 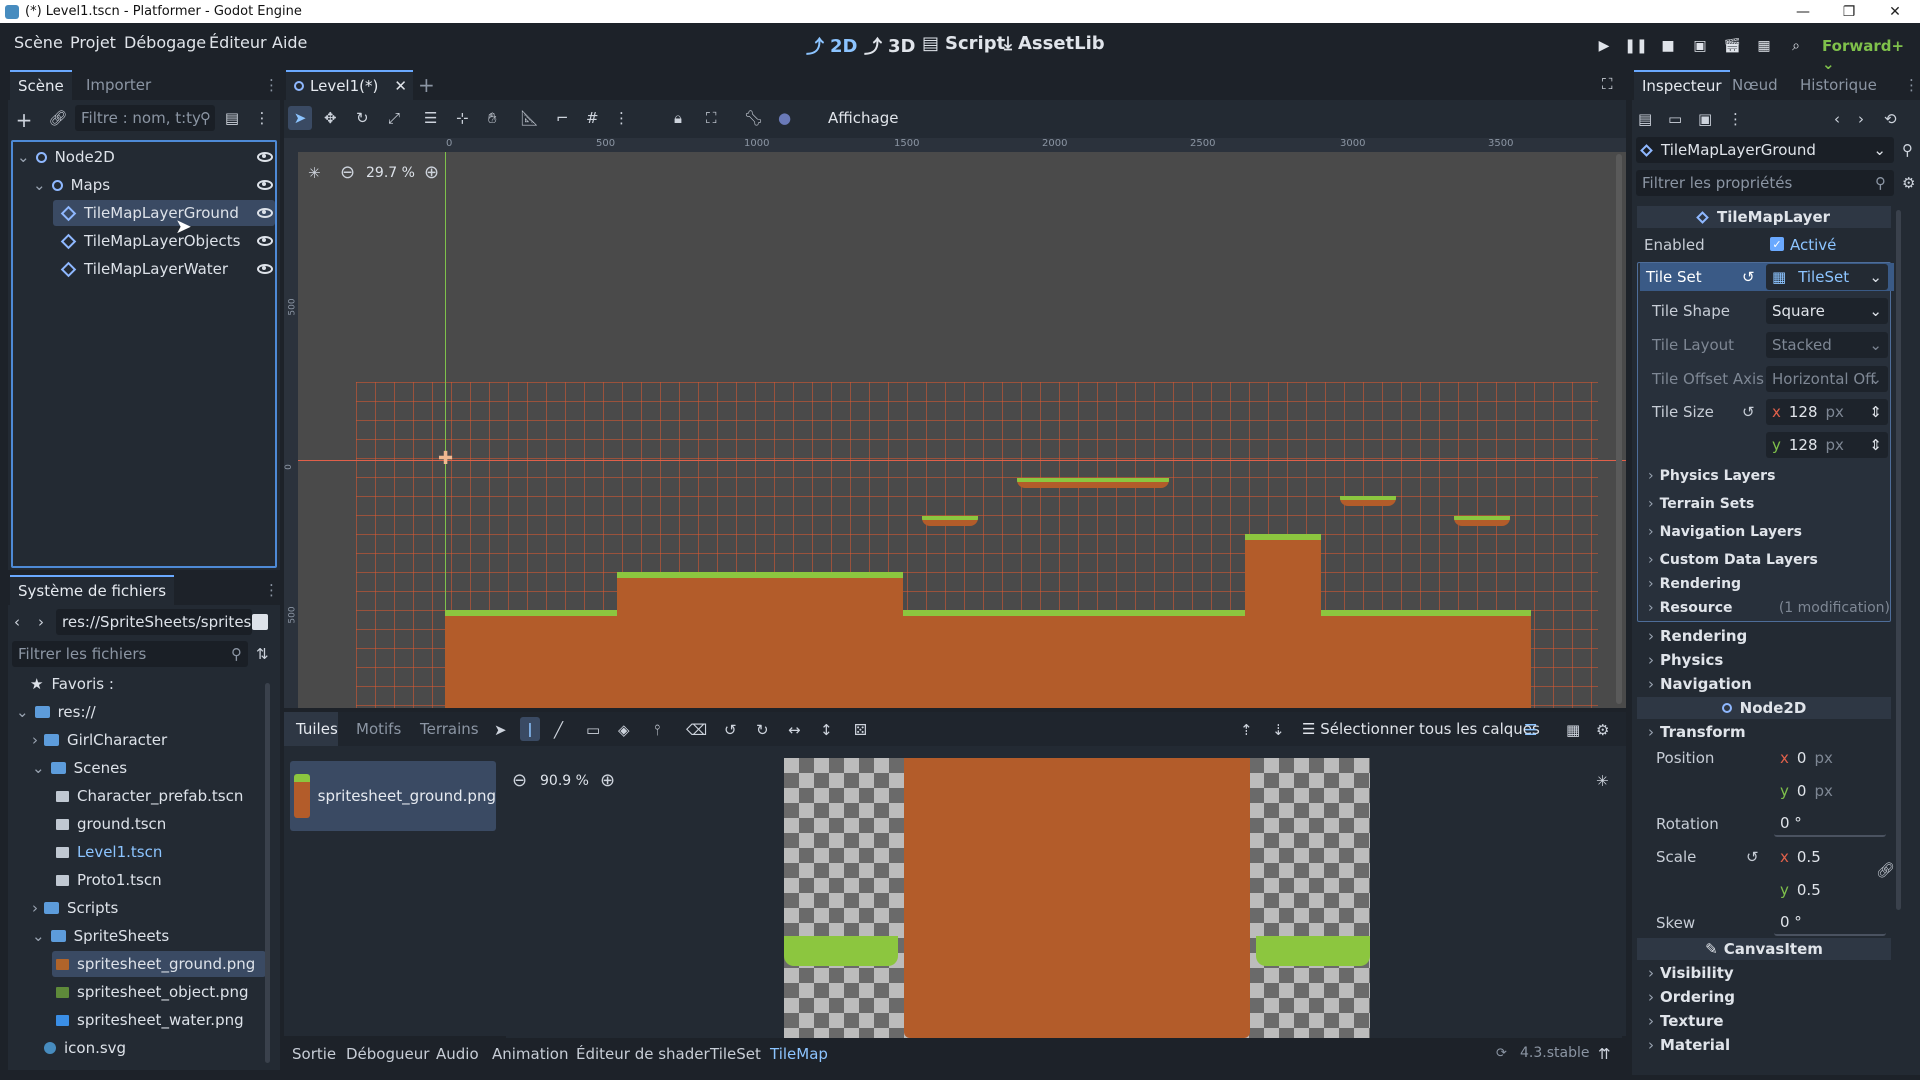 What do you see at coordinates (735, 1054) in the screenshot?
I see `tab-tileset: TileSet` at bounding box center [735, 1054].